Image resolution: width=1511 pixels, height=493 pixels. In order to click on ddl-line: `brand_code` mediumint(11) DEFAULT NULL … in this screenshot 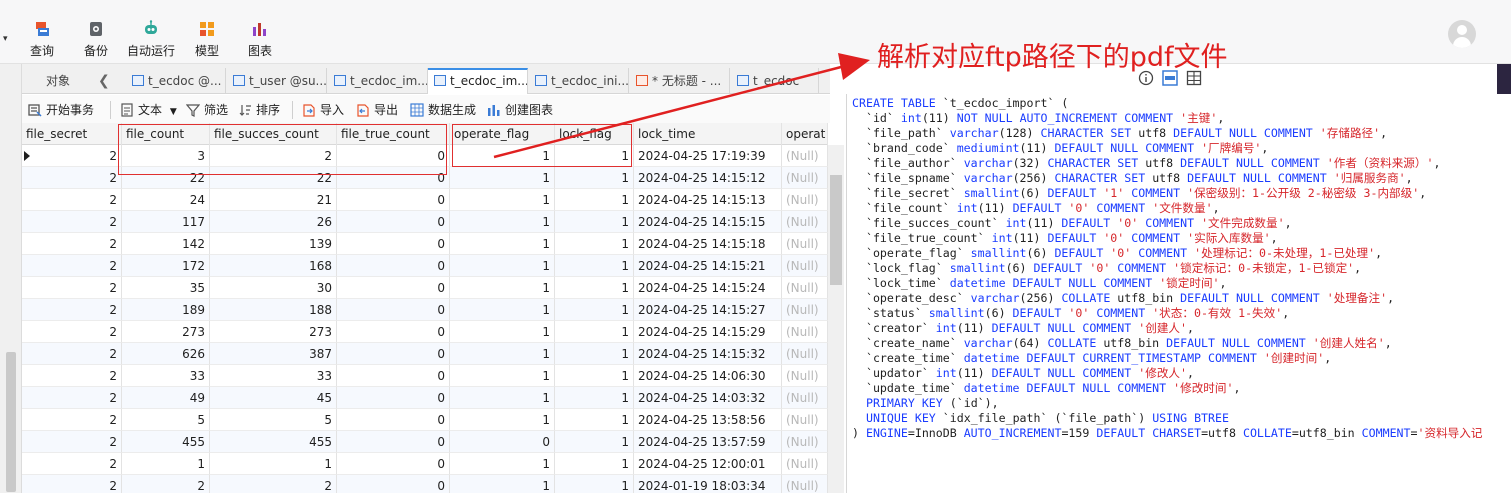, I will do `click(1060, 148)`.